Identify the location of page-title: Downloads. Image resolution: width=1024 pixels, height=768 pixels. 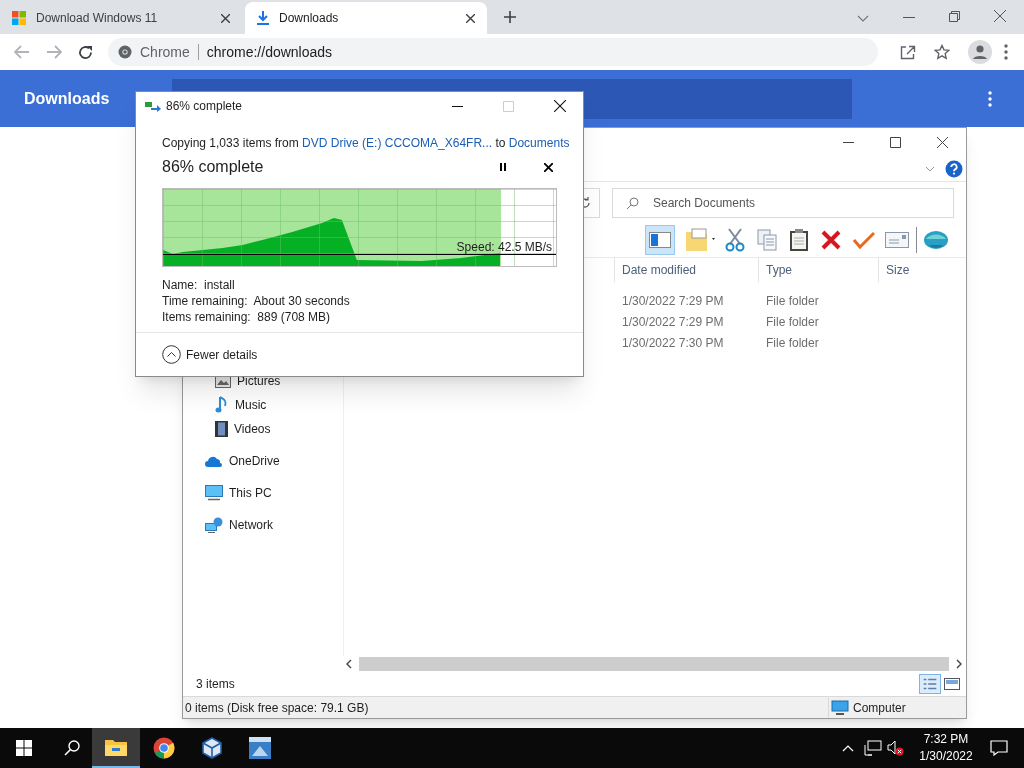
(67, 98).